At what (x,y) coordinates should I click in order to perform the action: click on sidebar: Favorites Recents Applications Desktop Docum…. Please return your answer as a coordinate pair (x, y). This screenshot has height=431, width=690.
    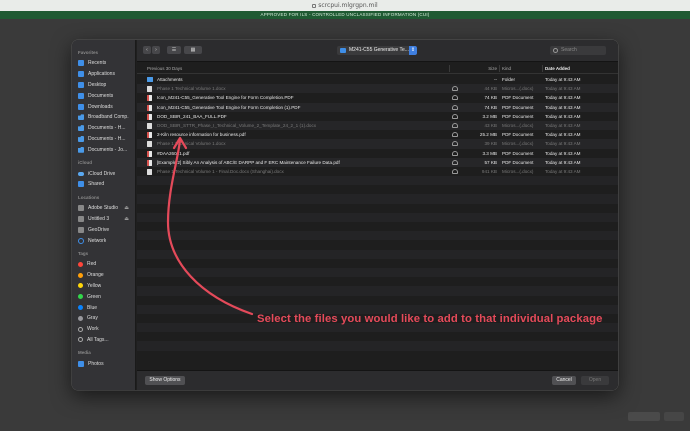
    Looking at the image, I should click on (104, 215).